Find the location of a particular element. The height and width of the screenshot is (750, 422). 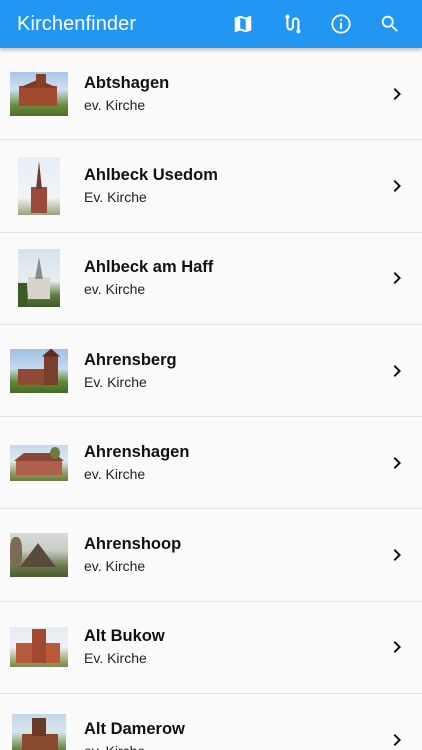

list-item: Abtshagen ev. Kirche is located at coordinates (211, 94).